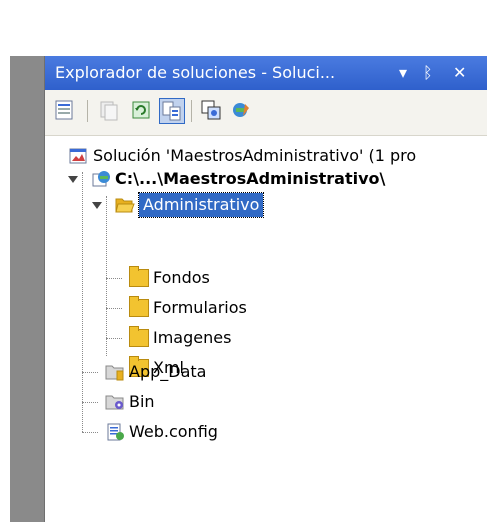 Image resolution: width=487 pixels, height=522 pixels. What do you see at coordinates (212, 111) in the screenshot?
I see `copy-website-icon` at bounding box center [212, 111].